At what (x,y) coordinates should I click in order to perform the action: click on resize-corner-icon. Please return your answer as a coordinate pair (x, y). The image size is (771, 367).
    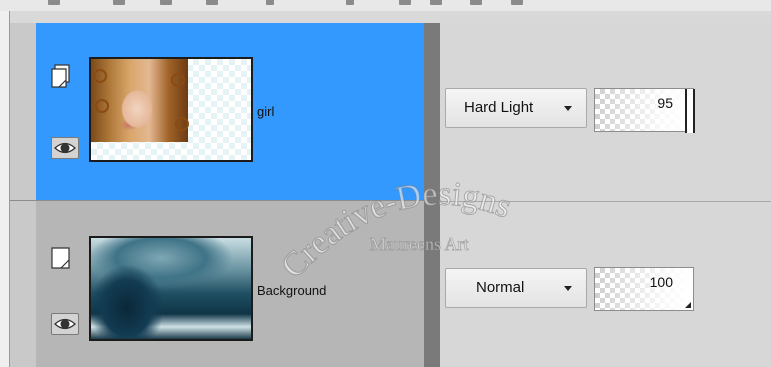
    Looking at the image, I should click on (688, 305).